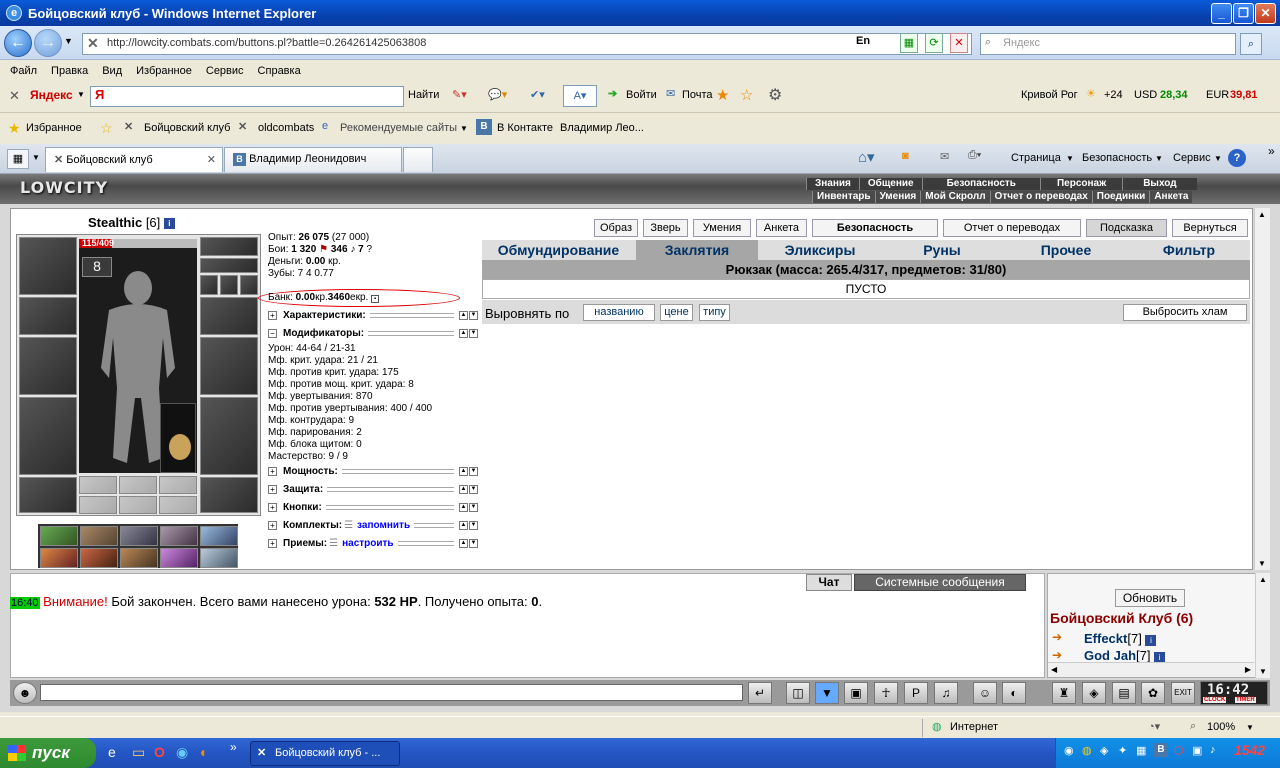 Image resolution: width=1280 pixels, height=768 pixels. I want to click on feeds-icon: ◙, so click(905, 156).